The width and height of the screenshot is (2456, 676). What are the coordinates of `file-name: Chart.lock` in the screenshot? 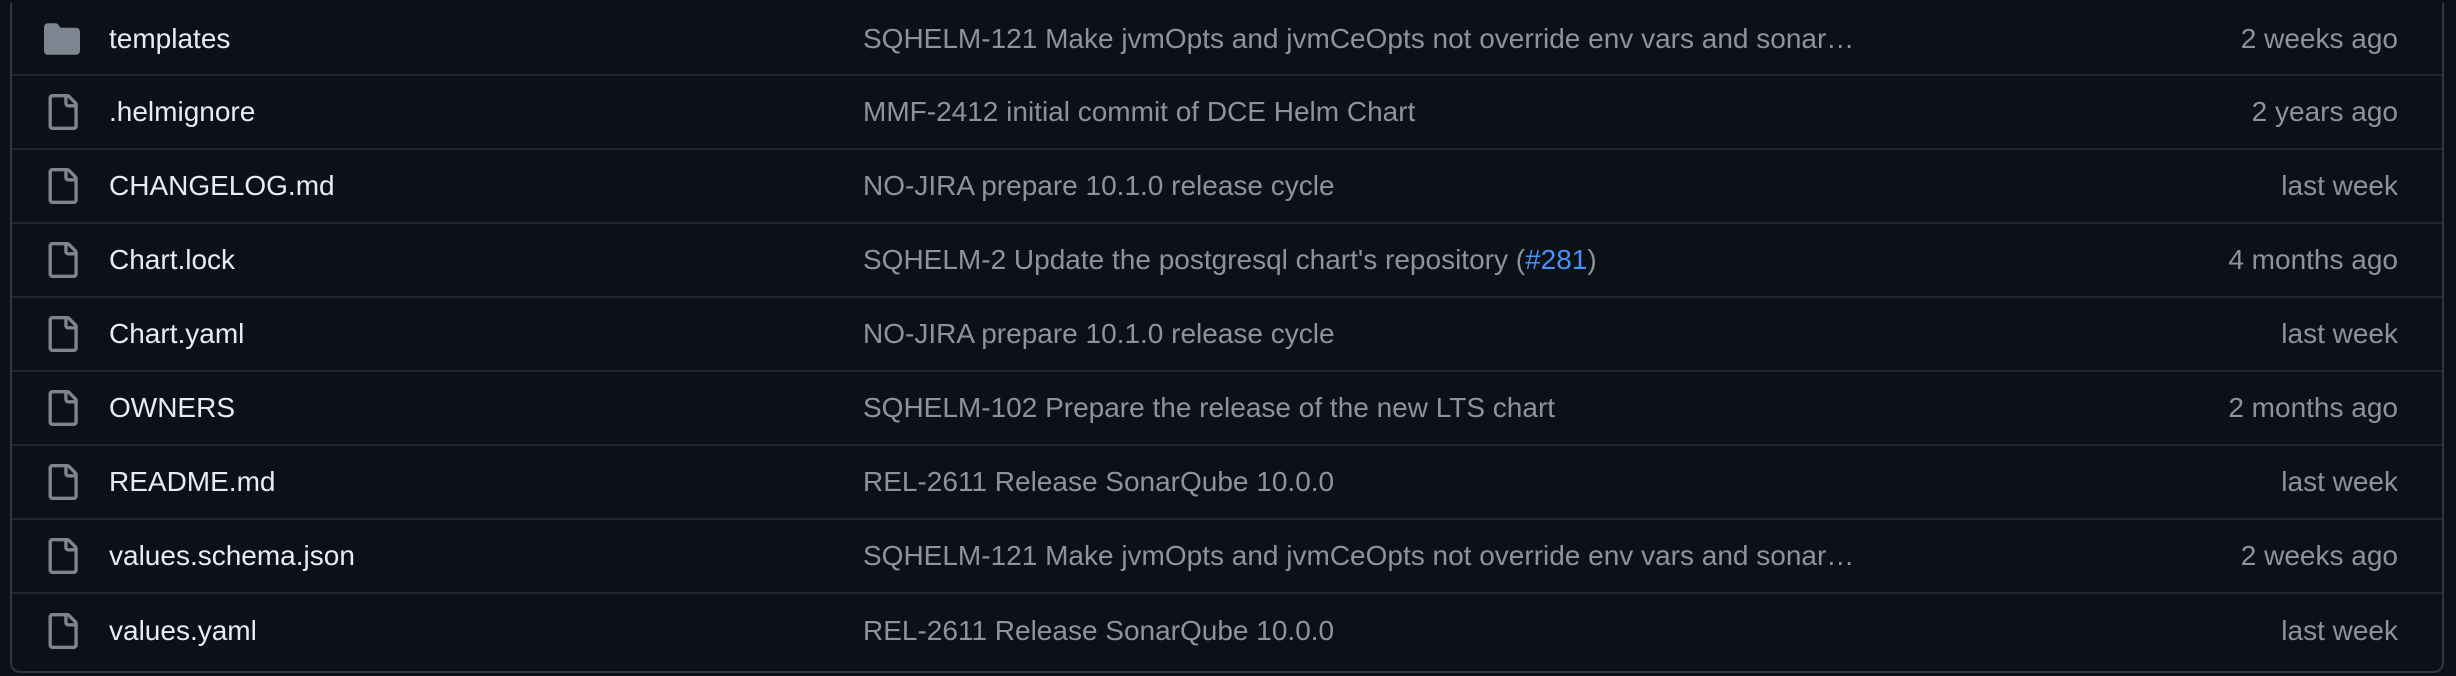 It's located at (172, 260).